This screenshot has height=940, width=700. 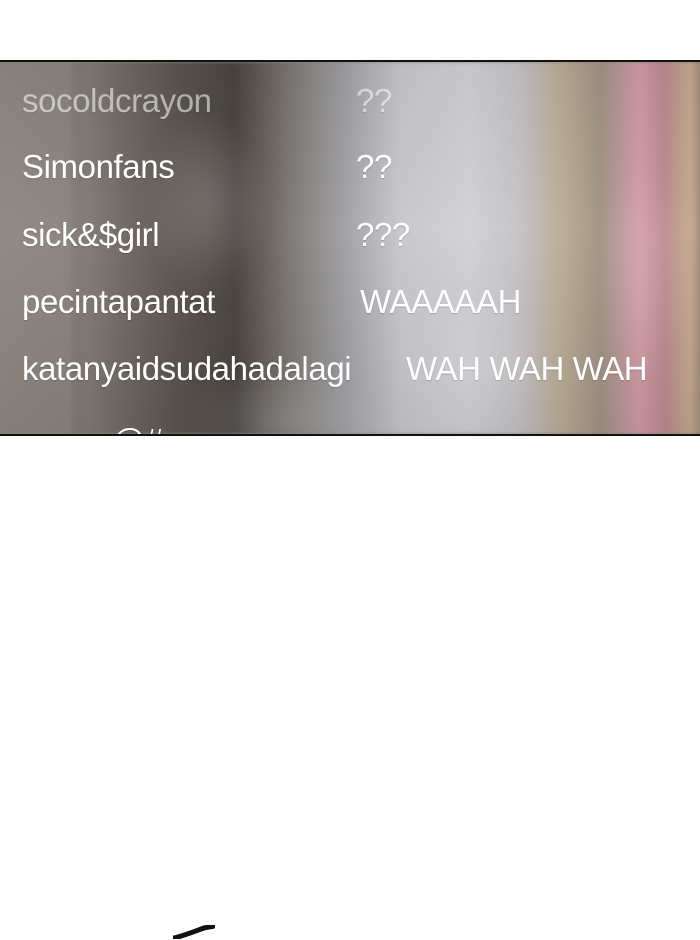 I want to click on chat-username: socoldcrayon, so click(x=117, y=100).